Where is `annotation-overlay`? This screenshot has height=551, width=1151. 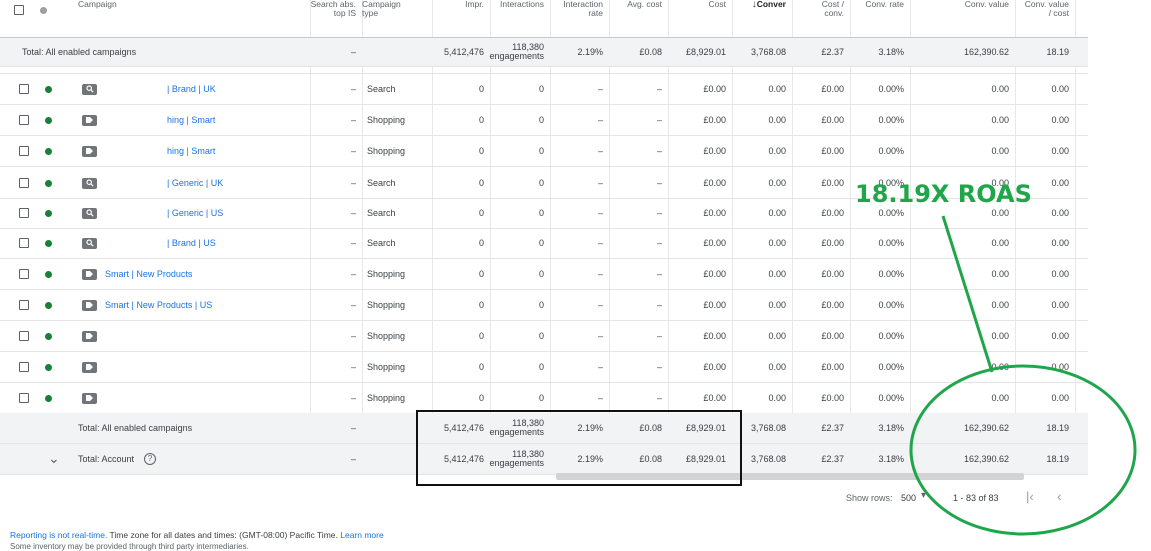
annotation-overlay is located at coordinates (1023, 375).